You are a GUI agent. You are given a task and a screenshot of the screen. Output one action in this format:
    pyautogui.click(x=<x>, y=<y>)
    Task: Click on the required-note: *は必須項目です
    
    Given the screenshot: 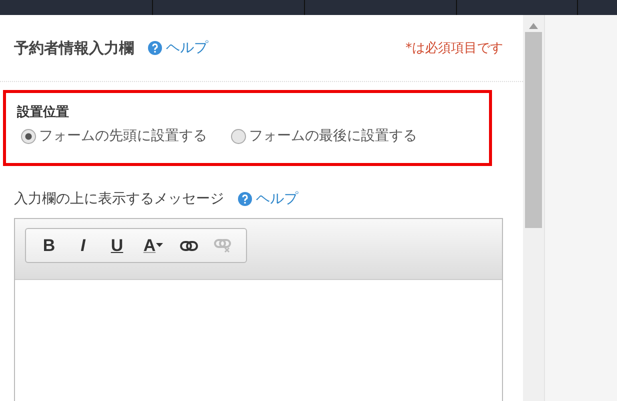 What is the action you would take?
    pyautogui.click(x=454, y=48)
    